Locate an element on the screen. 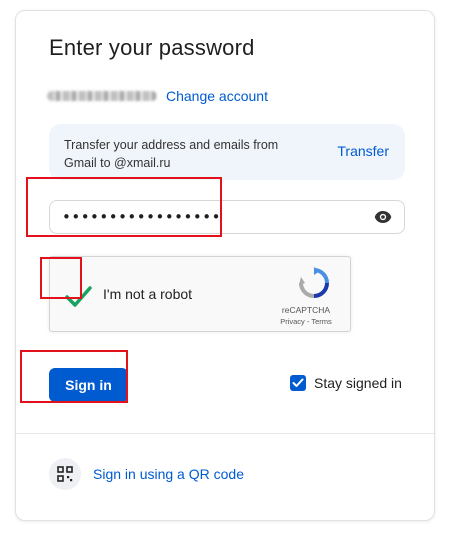 The width and height of the screenshot is (455, 541). change-account-link: Change account is located at coordinates (217, 96).